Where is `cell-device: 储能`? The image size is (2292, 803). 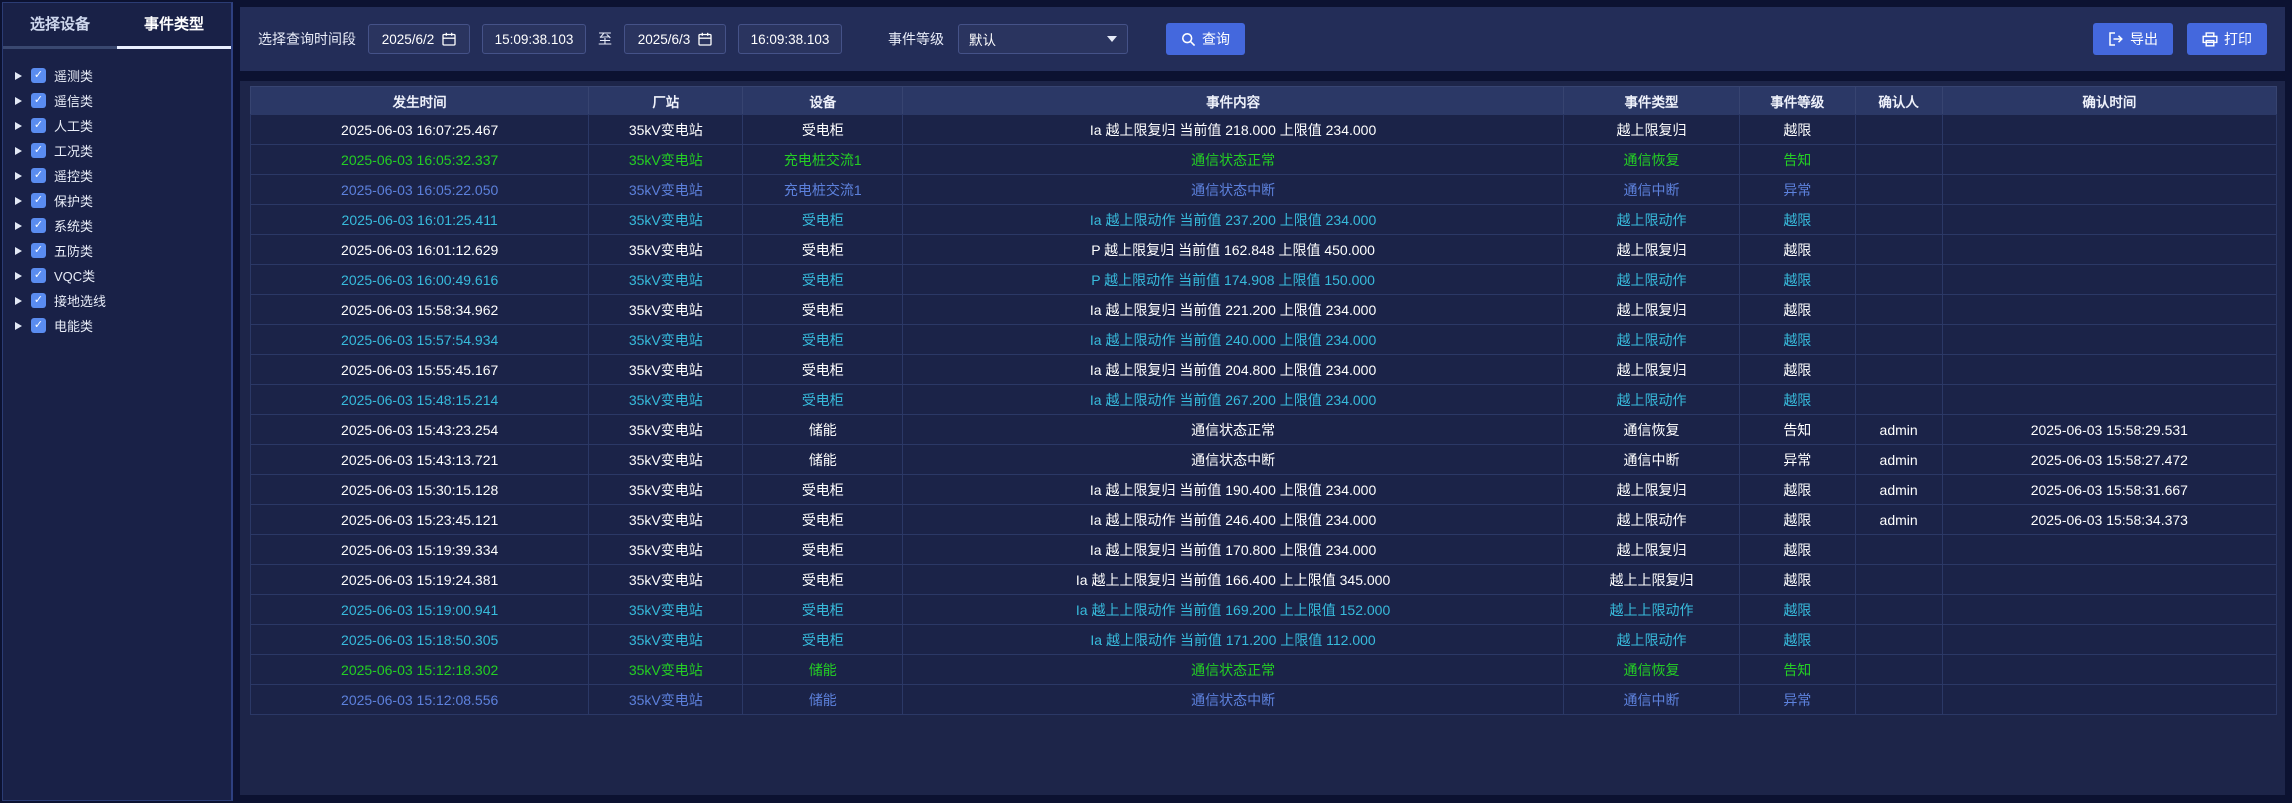
cell-device: 储能 is located at coordinates (823, 699).